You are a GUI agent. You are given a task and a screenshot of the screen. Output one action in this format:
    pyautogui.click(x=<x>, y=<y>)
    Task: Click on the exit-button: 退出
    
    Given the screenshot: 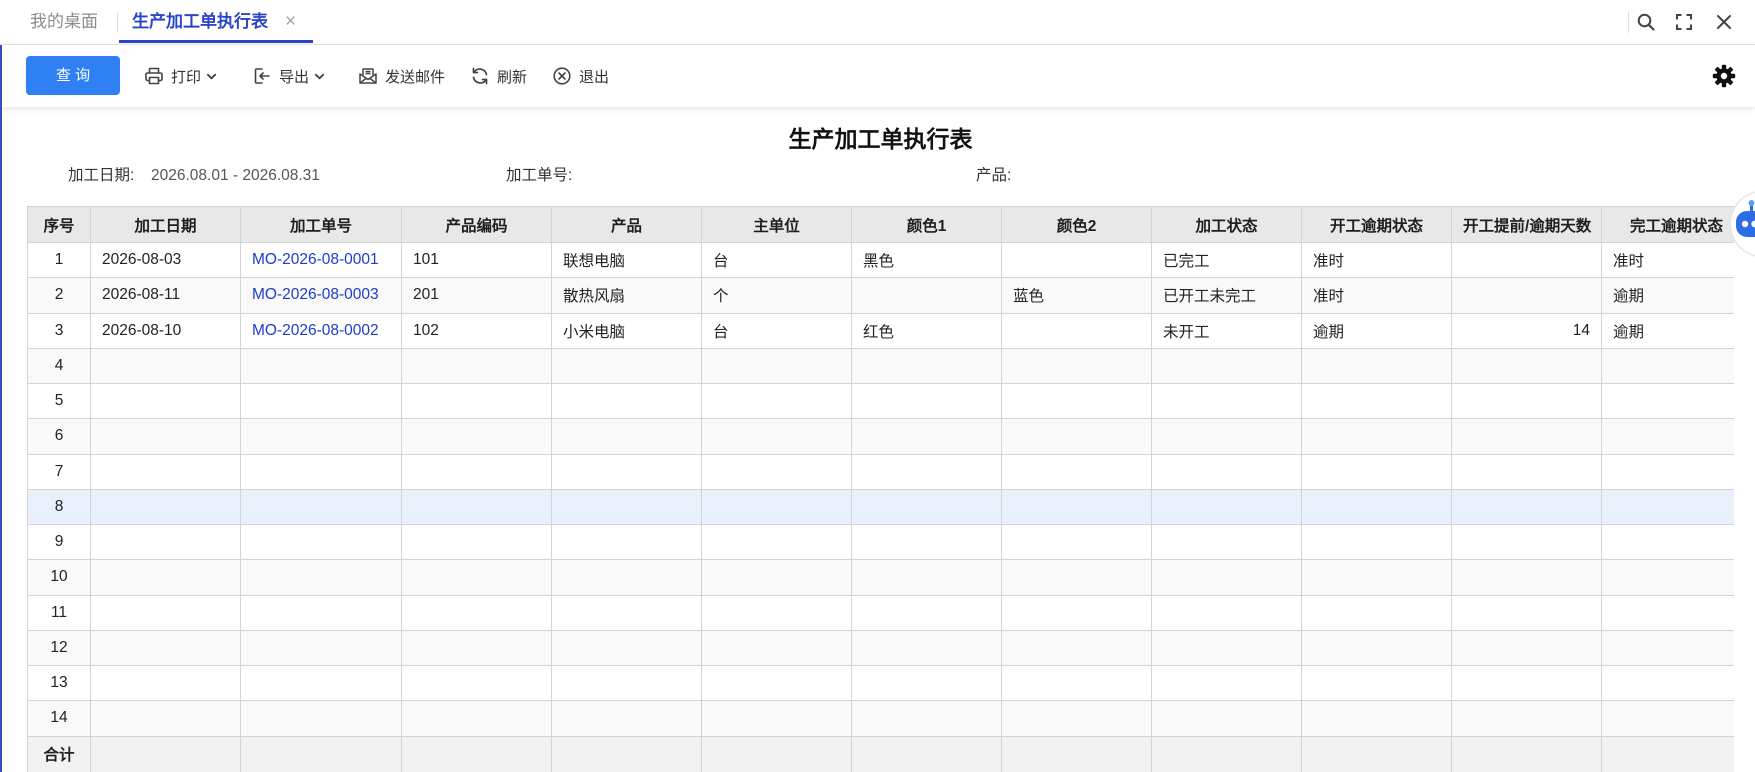 What is the action you would take?
    pyautogui.click(x=580, y=76)
    